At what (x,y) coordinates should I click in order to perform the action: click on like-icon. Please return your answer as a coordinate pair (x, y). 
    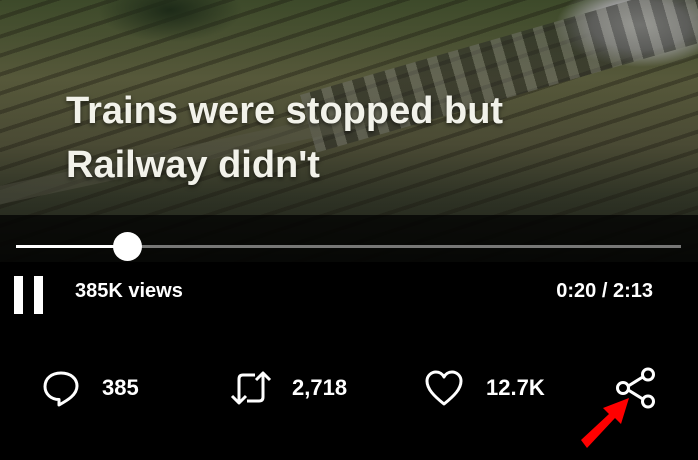
    Looking at the image, I should click on (444, 388).